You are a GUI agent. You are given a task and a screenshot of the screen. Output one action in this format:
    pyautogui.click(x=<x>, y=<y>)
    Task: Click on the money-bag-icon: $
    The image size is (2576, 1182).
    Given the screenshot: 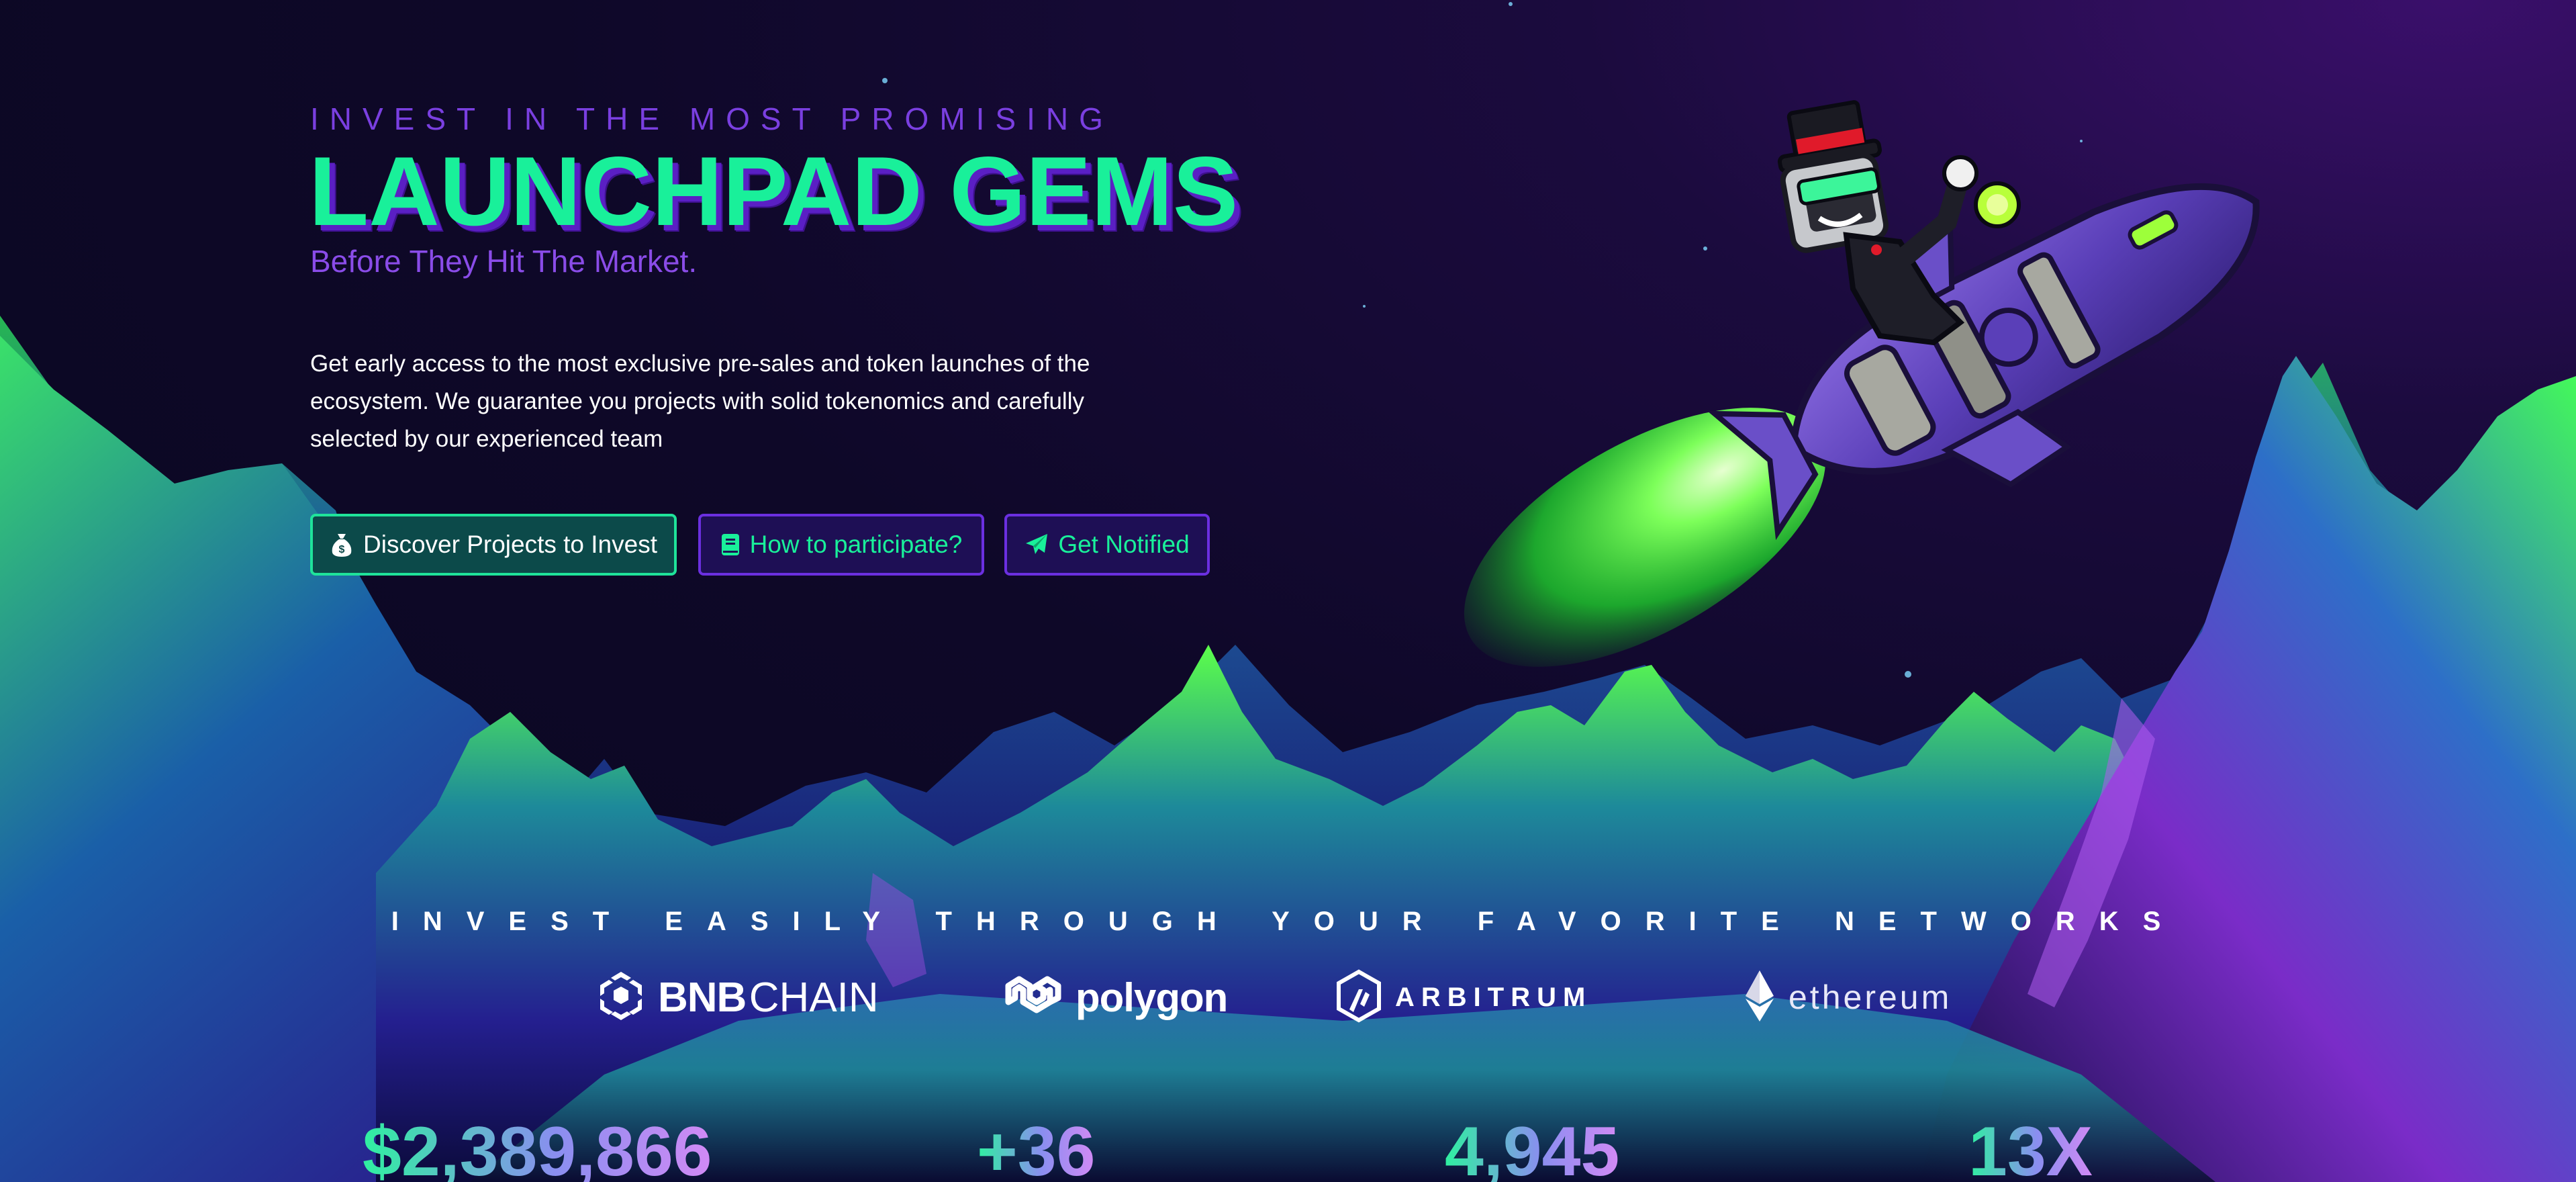 What is the action you would take?
    pyautogui.click(x=342, y=545)
    